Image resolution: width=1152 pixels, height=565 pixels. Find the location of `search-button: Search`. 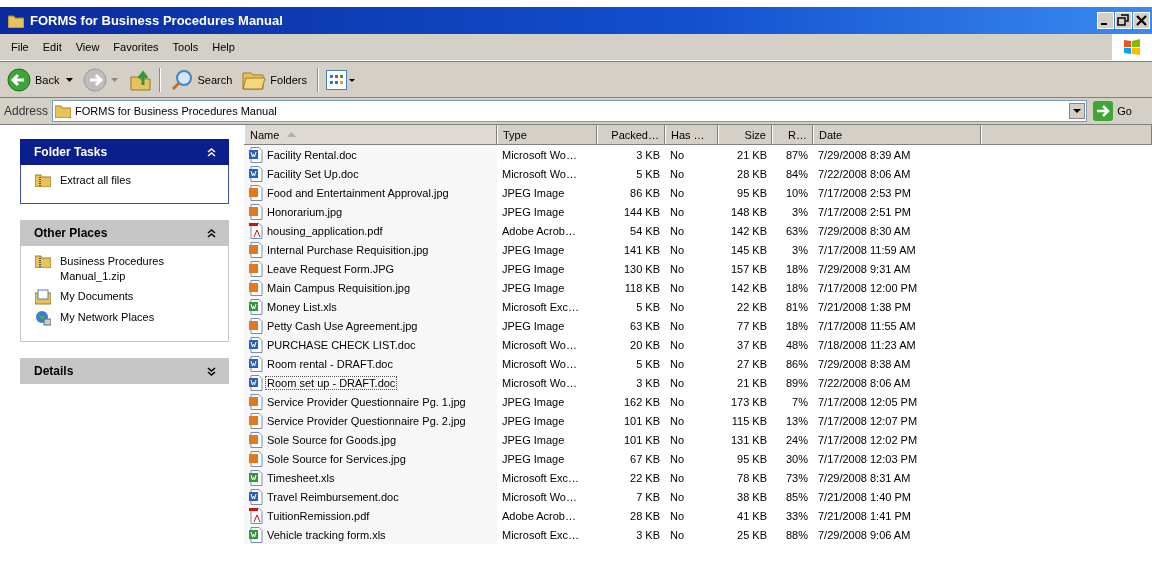

search-button: Search is located at coordinates (202, 79).